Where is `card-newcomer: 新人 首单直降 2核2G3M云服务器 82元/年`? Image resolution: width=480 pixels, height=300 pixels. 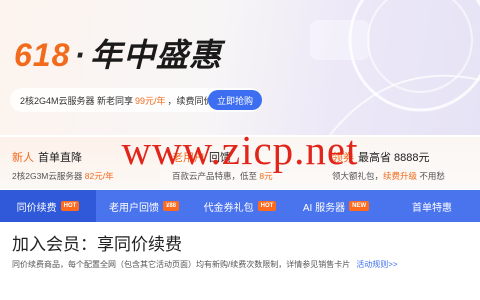
card-newcomer: 新人 首单直降 2核2G3M云服务器 82元/年 is located at coordinates (80, 163).